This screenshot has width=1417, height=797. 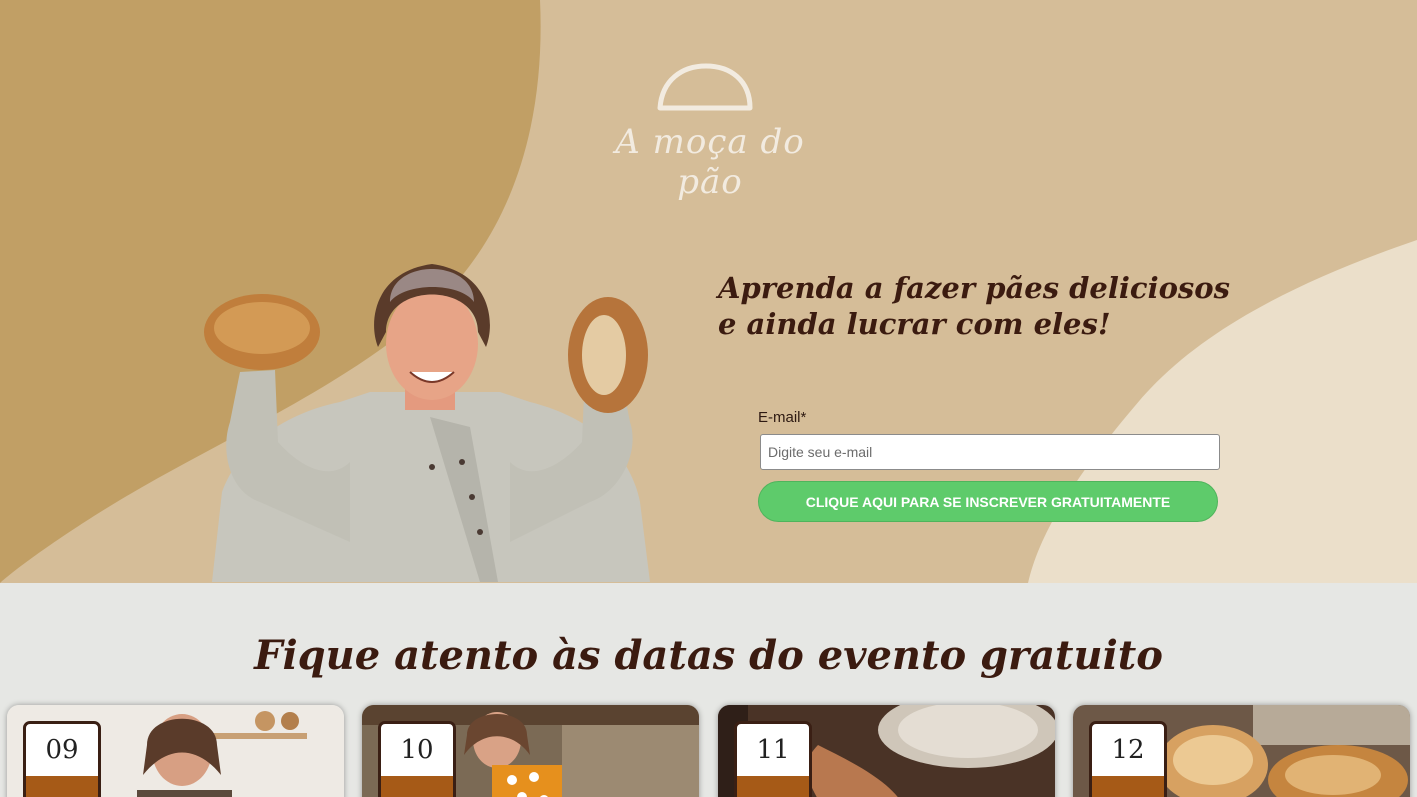 What do you see at coordinates (990, 452) in the screenshot?
I see `email-field` at bounding box center [990, 452].